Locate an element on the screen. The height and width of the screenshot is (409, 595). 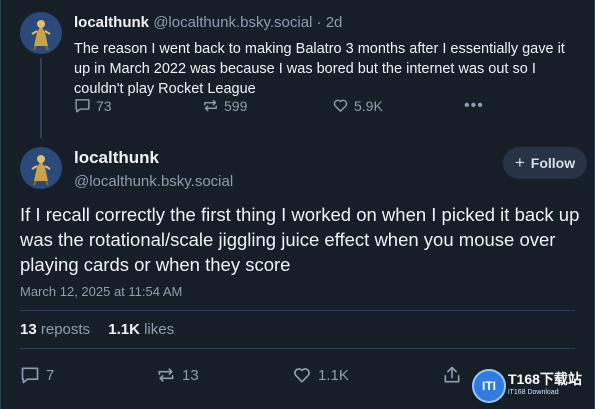
likes-stat: 1.1K likes is located at coordinates (141, 329).